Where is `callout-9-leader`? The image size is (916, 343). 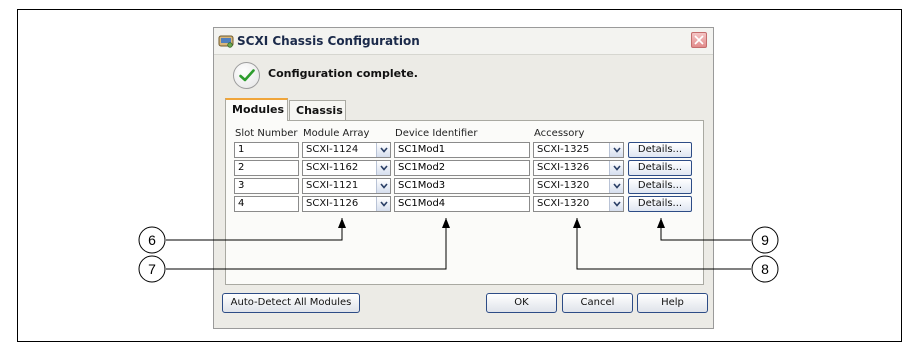
callout-9-leader is located at coordinates (704, 229).